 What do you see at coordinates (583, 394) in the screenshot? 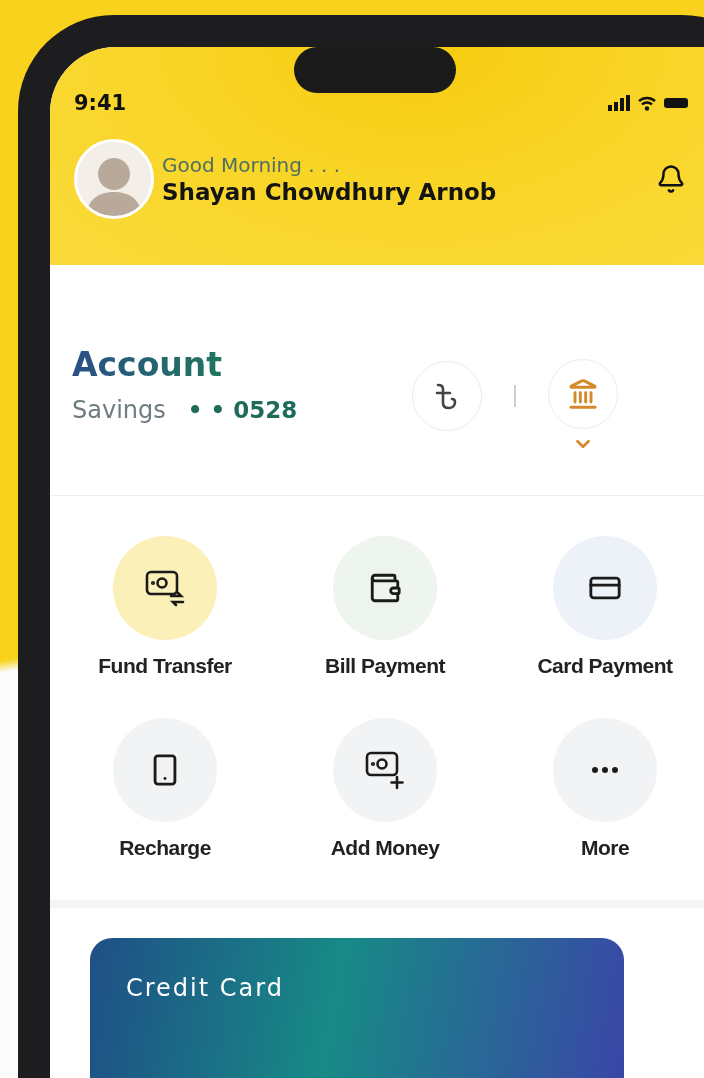
I see `bank-icon` at bounding box center [583, 394].